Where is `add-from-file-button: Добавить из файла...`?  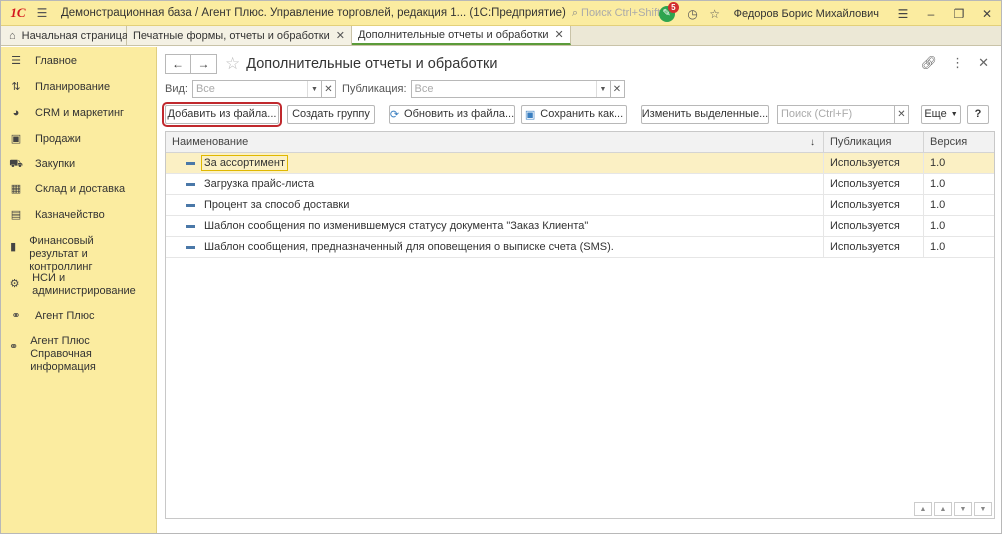 add-from-file-button: Добавить из файла... is located at coordinates (222, 114).